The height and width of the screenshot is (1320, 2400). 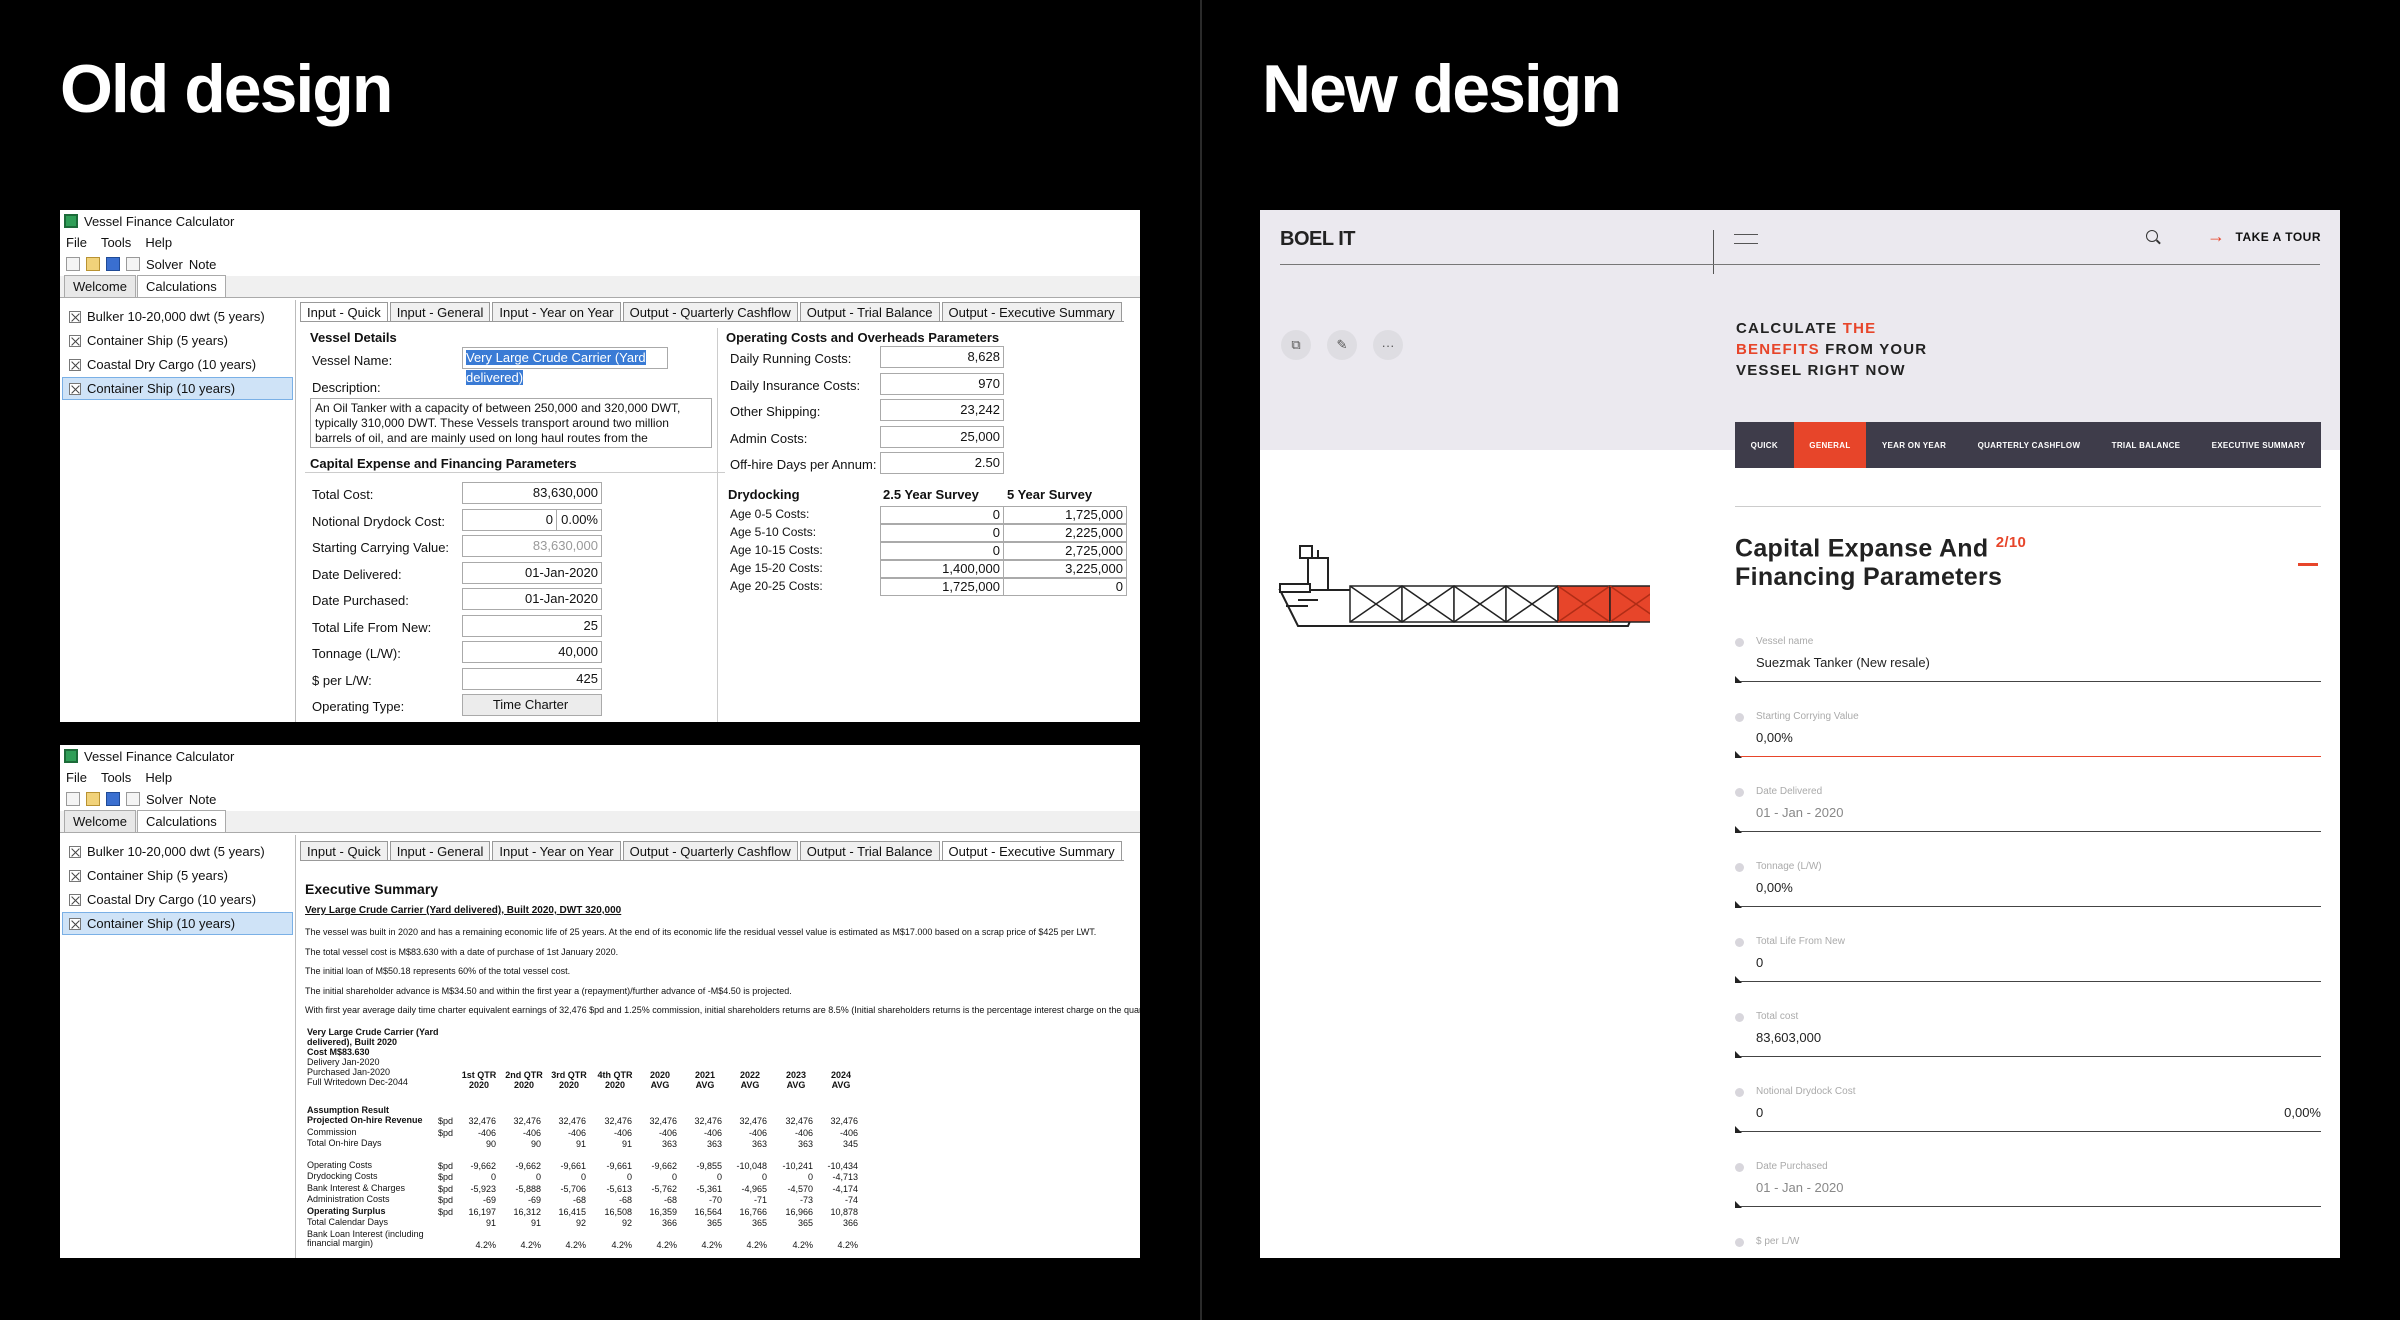 I want to click on form-field: Total cost 83,603,000, so click(x=2028, y=1032).